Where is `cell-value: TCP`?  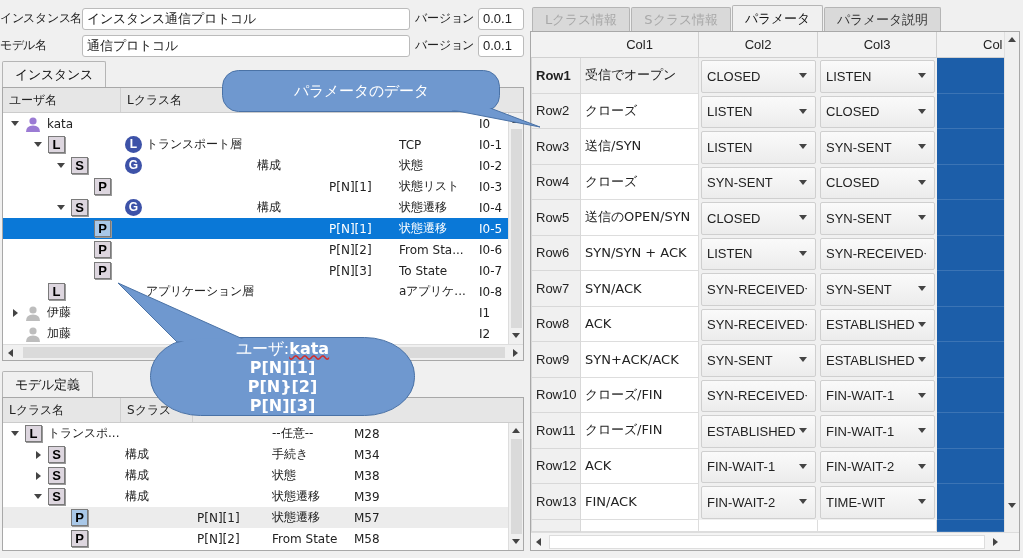
cell-value: TCP is located at coordinates (410, 144).